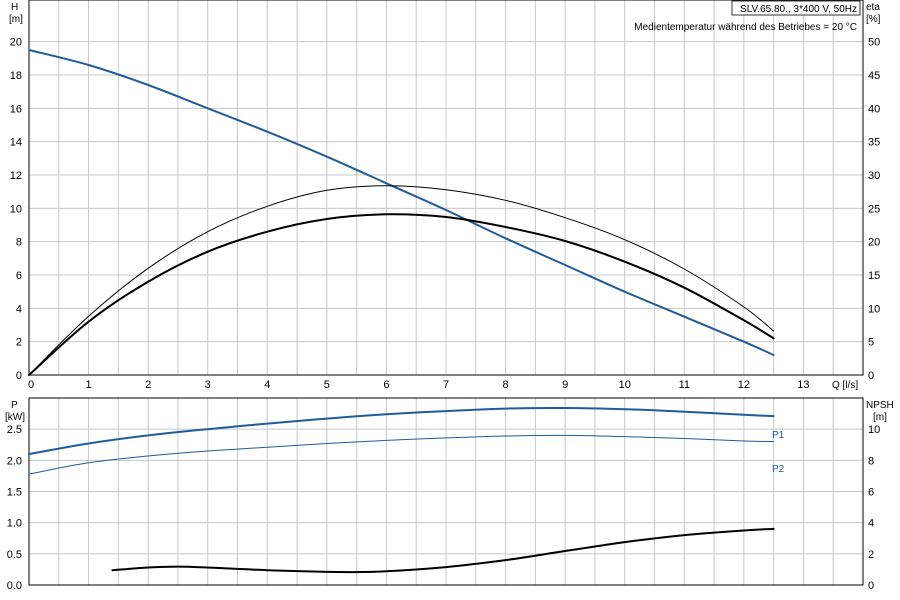 The height and width of the screenshot is (600, 900). What do you see at coordinates (267, 385) in the screenshot?
I see `x-tick-label: 4` at bounding box center [267, 385].